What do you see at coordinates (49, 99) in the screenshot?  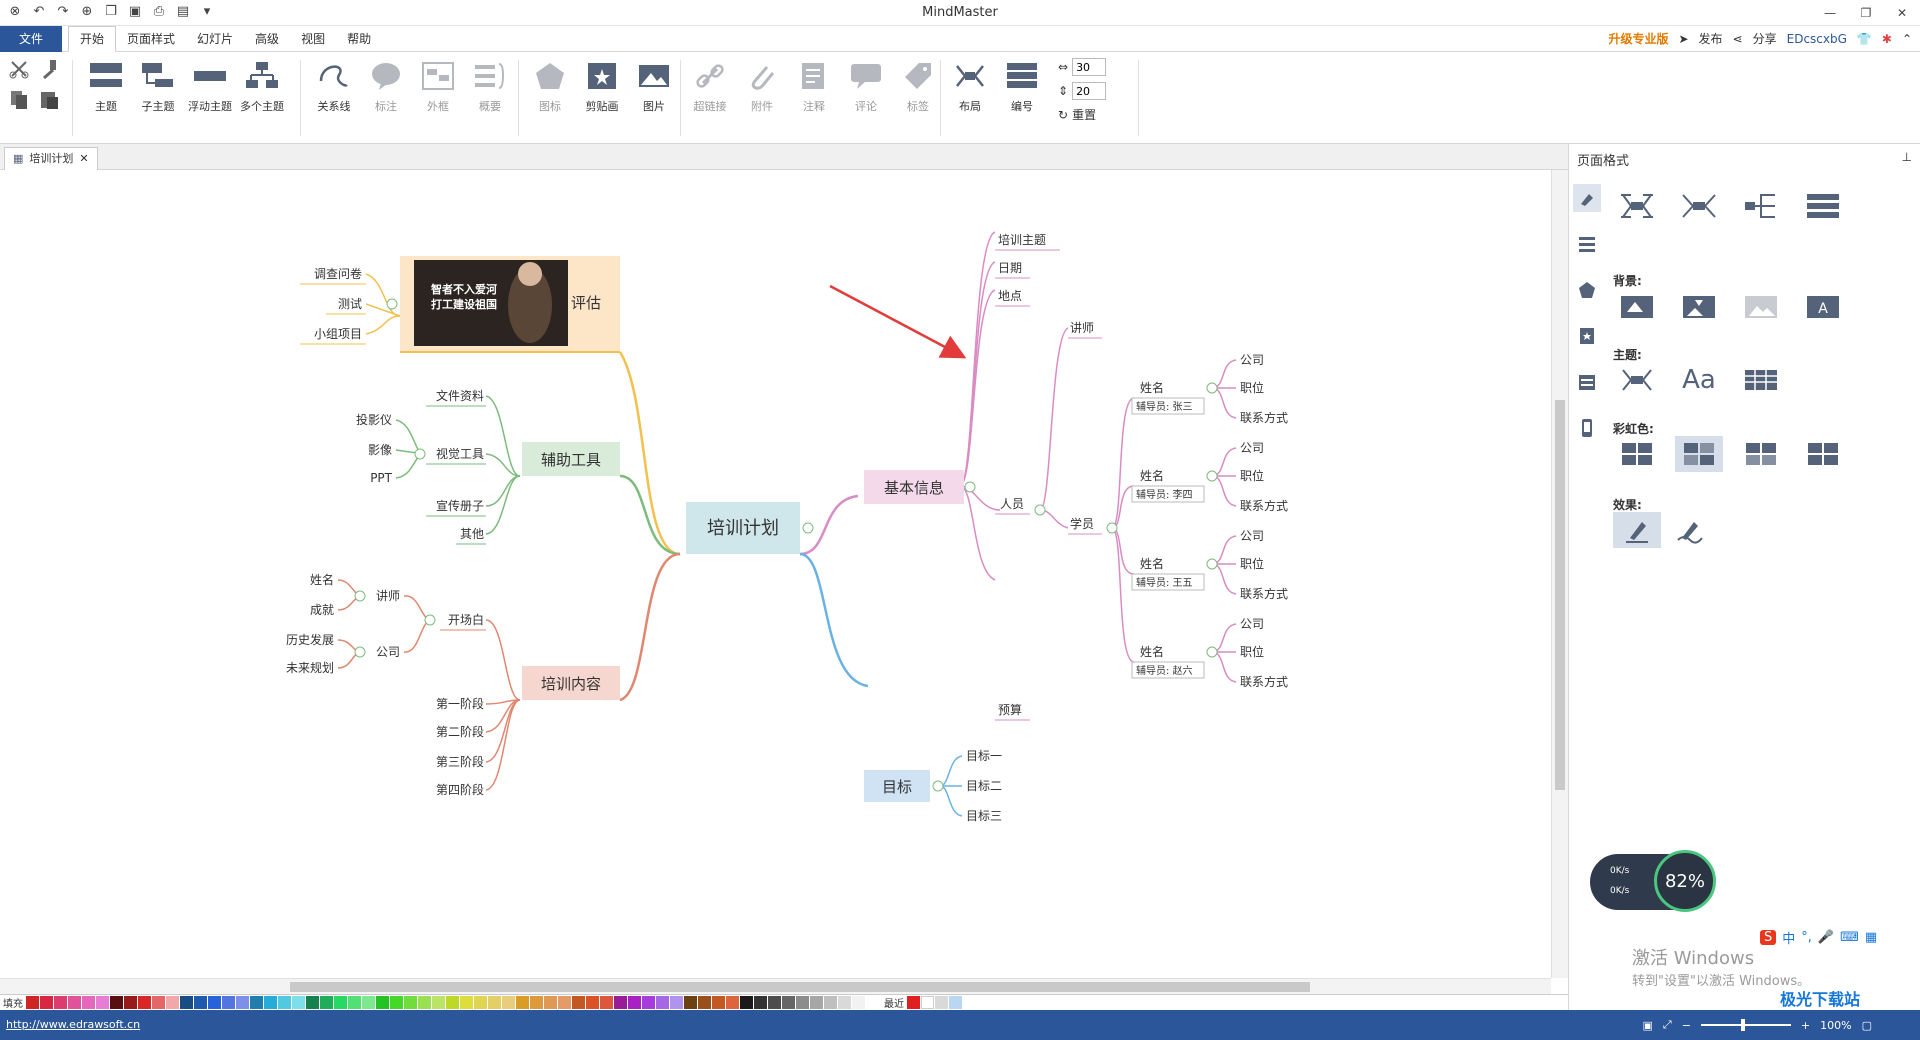 I see `paste-icon` at bounding box center [49, 99].